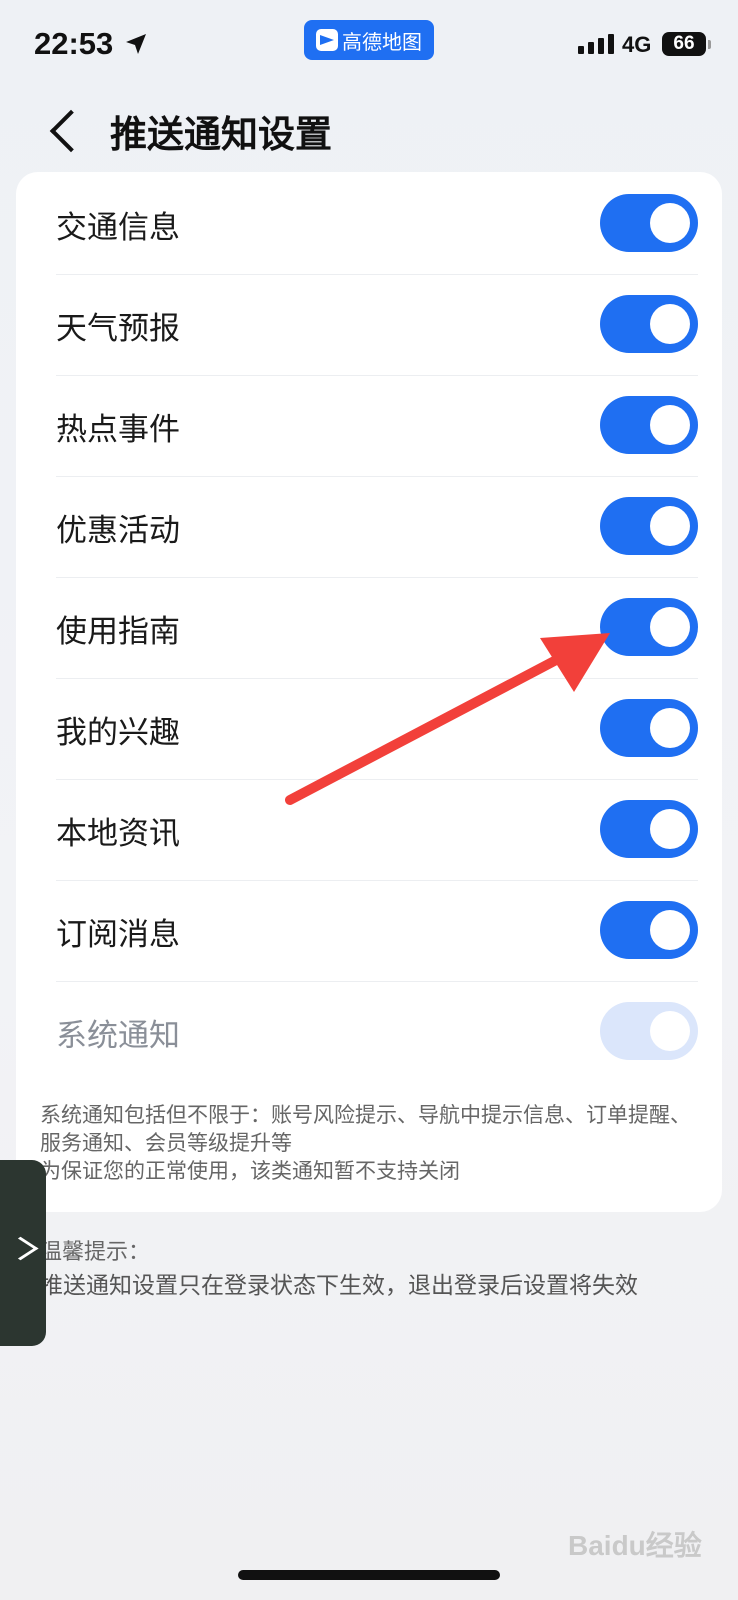  Describe the element at coordinates (425, 729) in the screenshot. I see `arrow-shaft` at that location.